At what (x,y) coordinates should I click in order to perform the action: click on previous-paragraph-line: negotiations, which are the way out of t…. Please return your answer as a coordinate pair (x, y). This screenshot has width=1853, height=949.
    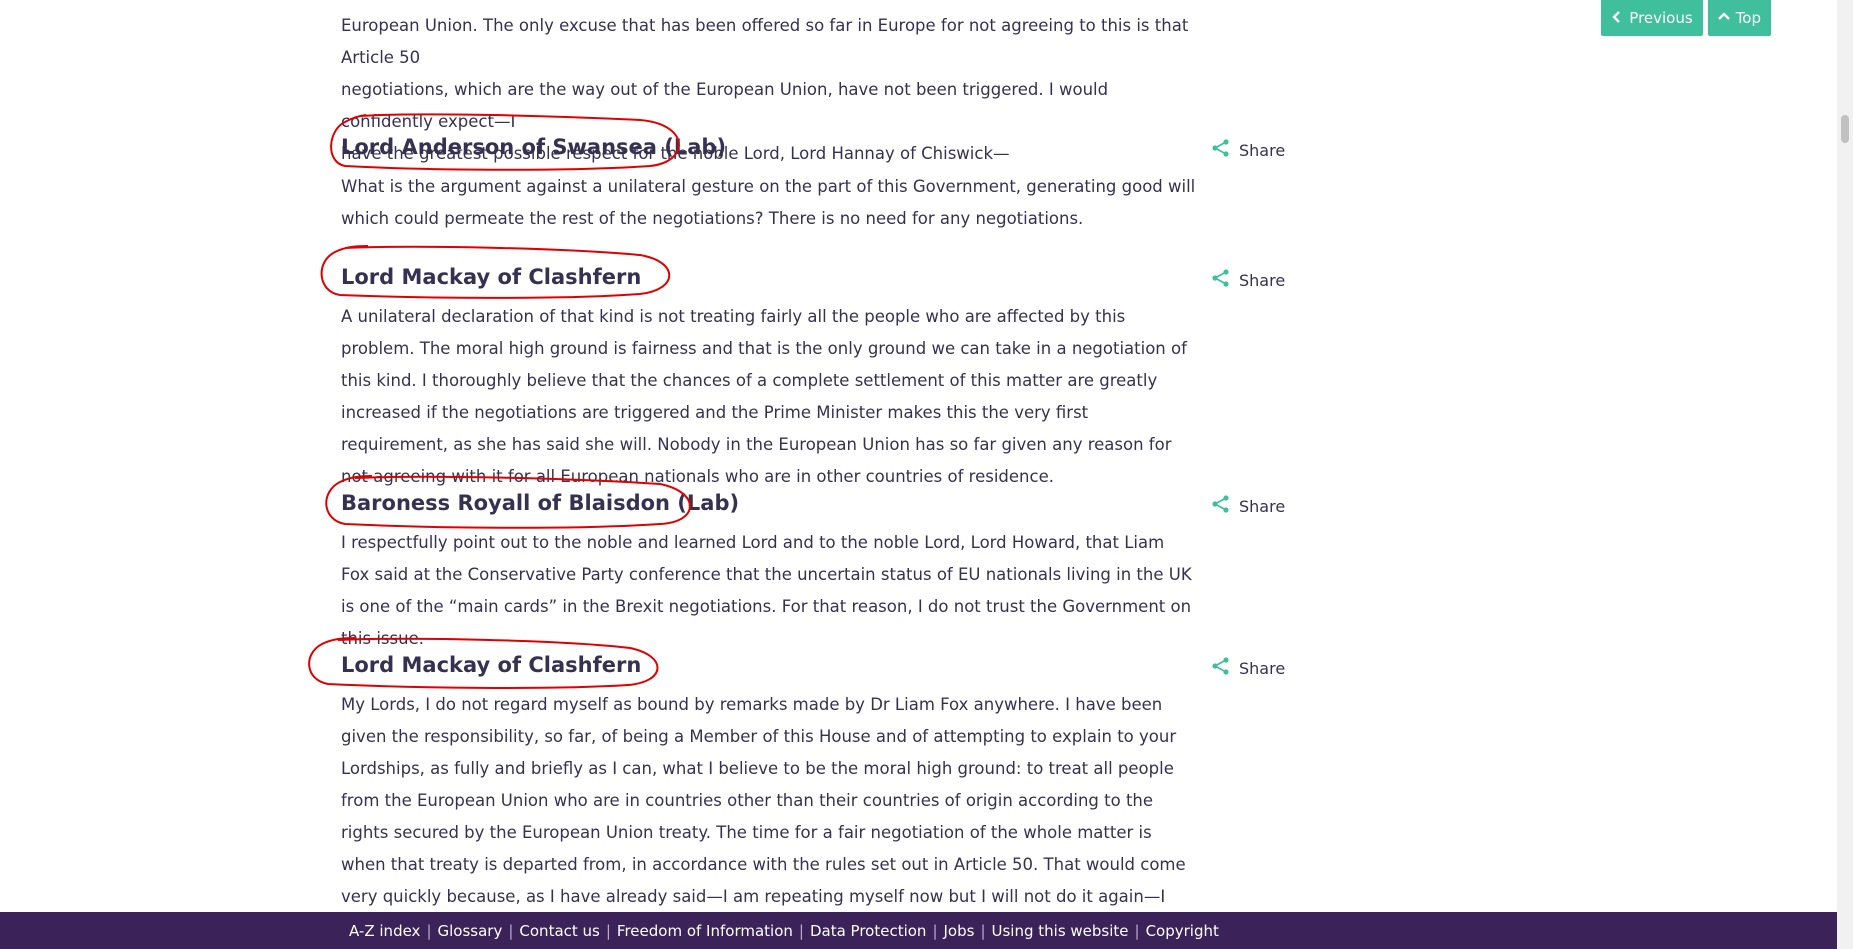
    Looking at the image, I should click on (725, 105).